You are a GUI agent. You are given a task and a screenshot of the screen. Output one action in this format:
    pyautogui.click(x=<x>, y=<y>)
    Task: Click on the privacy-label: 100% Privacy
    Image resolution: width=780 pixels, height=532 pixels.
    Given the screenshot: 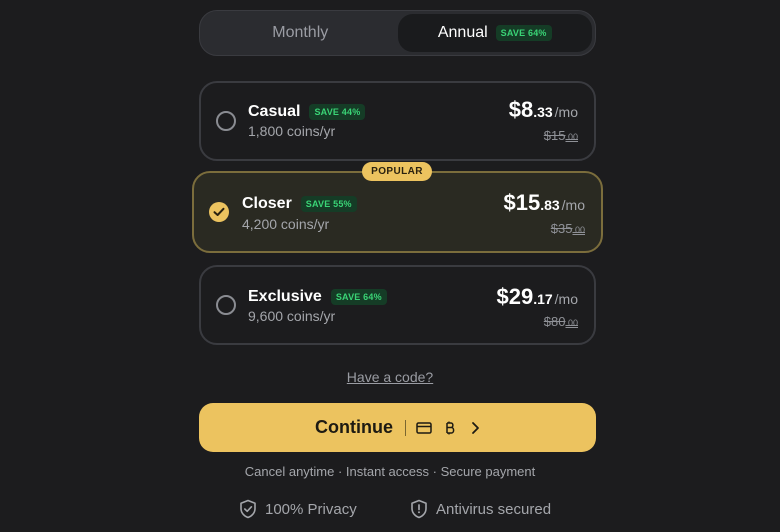 What is the action you would take?
    pyautogui.click(x=311, y=509)
    